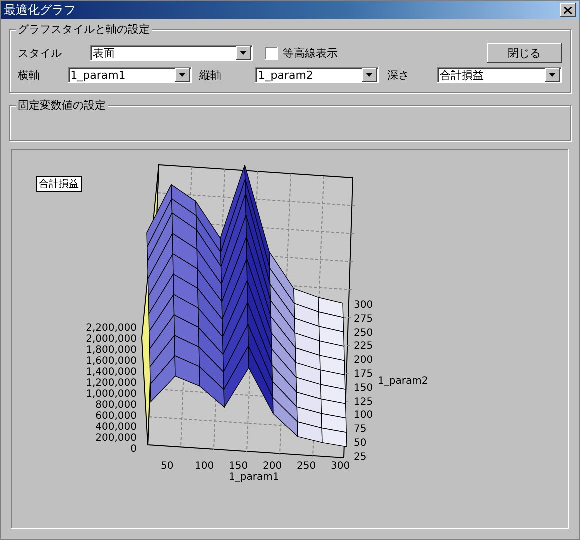  Describe the element at coordinates (271, 53) in the screenshot. I see `checkbox` at that location.